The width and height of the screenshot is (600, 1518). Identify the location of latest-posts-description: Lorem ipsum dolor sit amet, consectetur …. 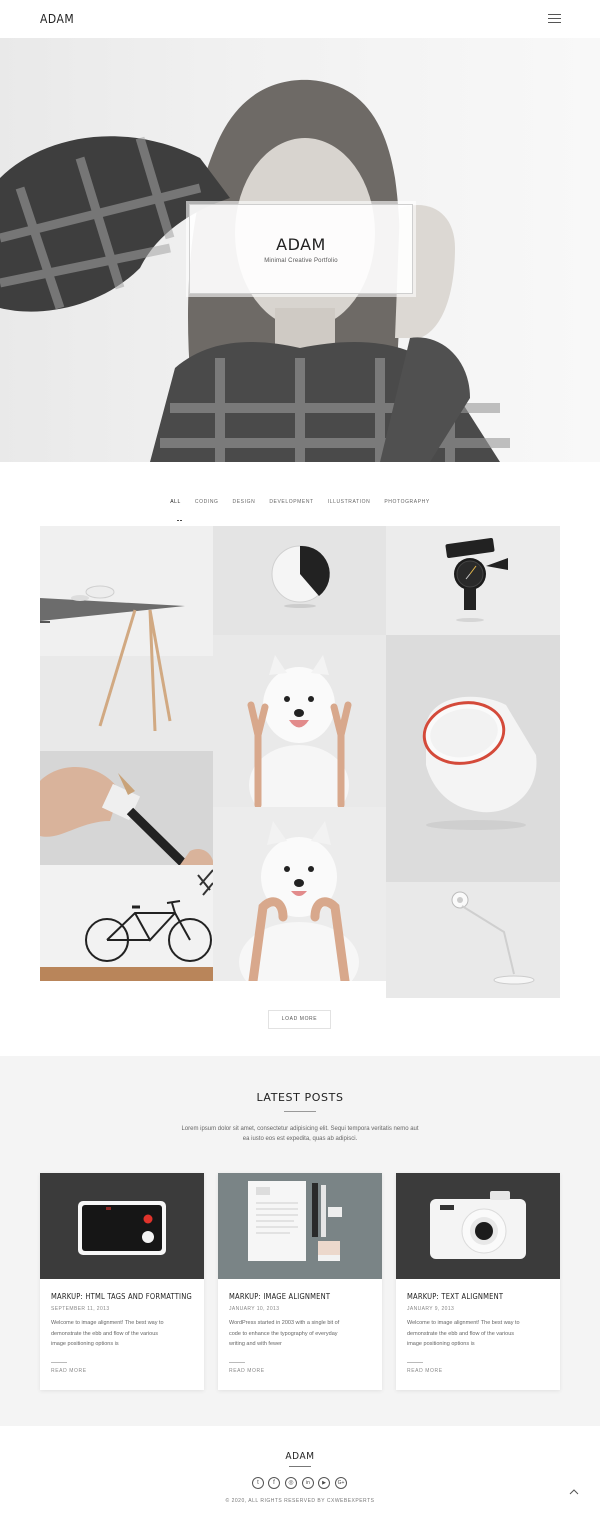
(300, 1134).